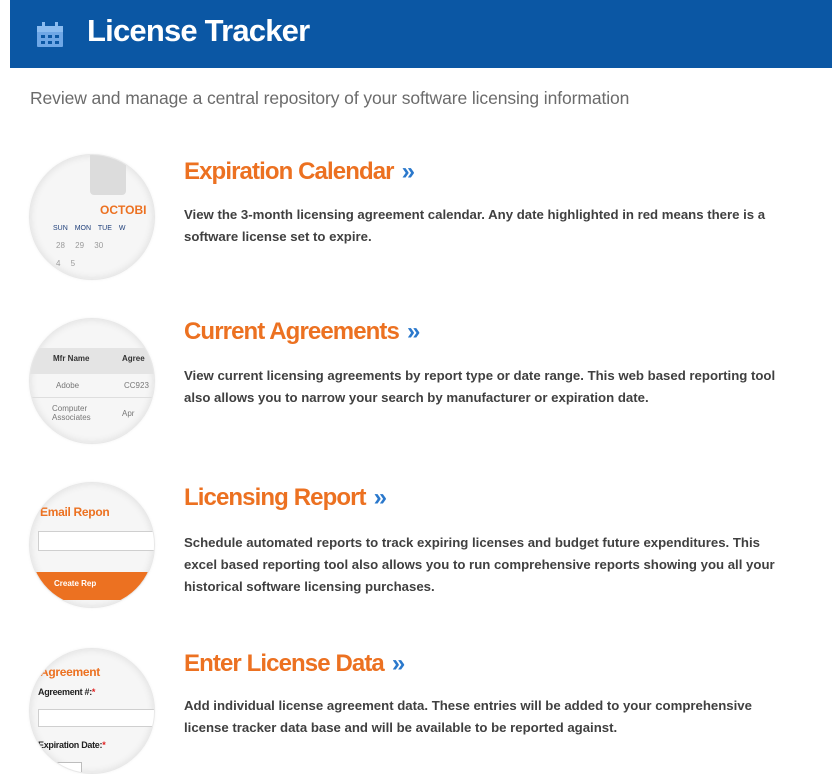  Describe the element at coordinates (284, 663) in the screenshot. I see `section-title: Enter License Data` at that location.